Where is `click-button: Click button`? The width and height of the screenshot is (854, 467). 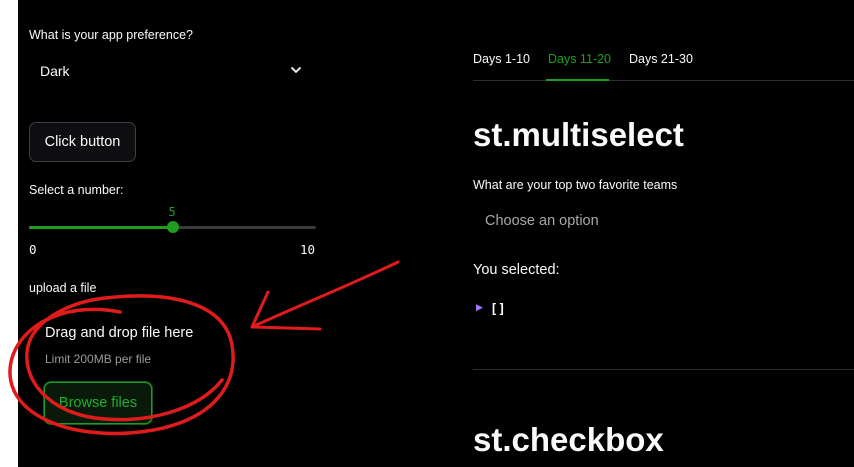
click-button: Click button is located at coordinates (82, 142).